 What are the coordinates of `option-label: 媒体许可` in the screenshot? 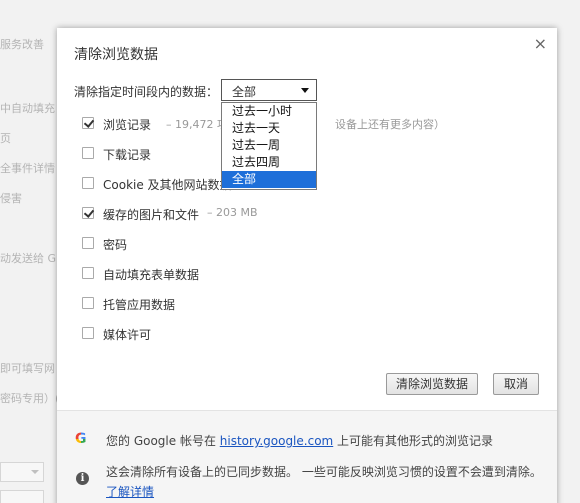 It's located at (127, 335).